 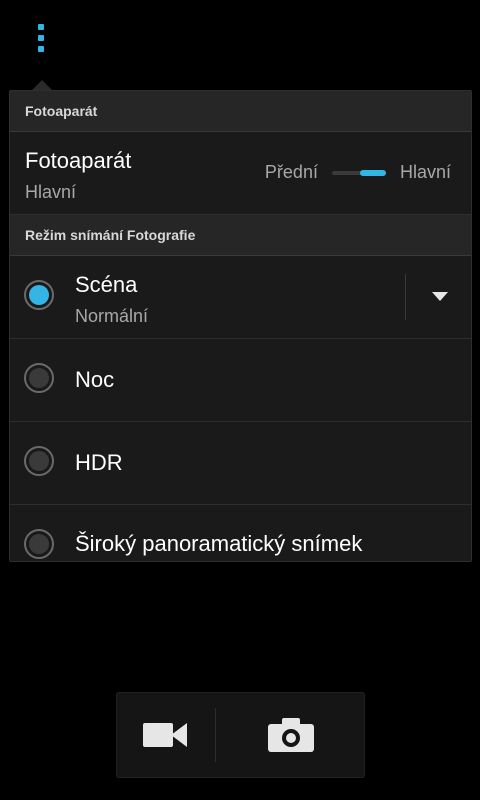 I want to click on camera-section-header: Fotoaparát, so click(x=240, y=111).